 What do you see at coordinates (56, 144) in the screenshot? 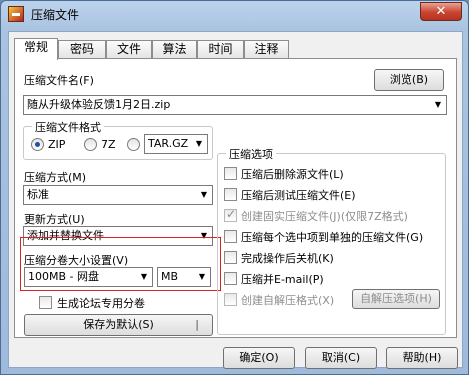
I see `format-zip-label: ZIP` at bounding box center [56, 144].